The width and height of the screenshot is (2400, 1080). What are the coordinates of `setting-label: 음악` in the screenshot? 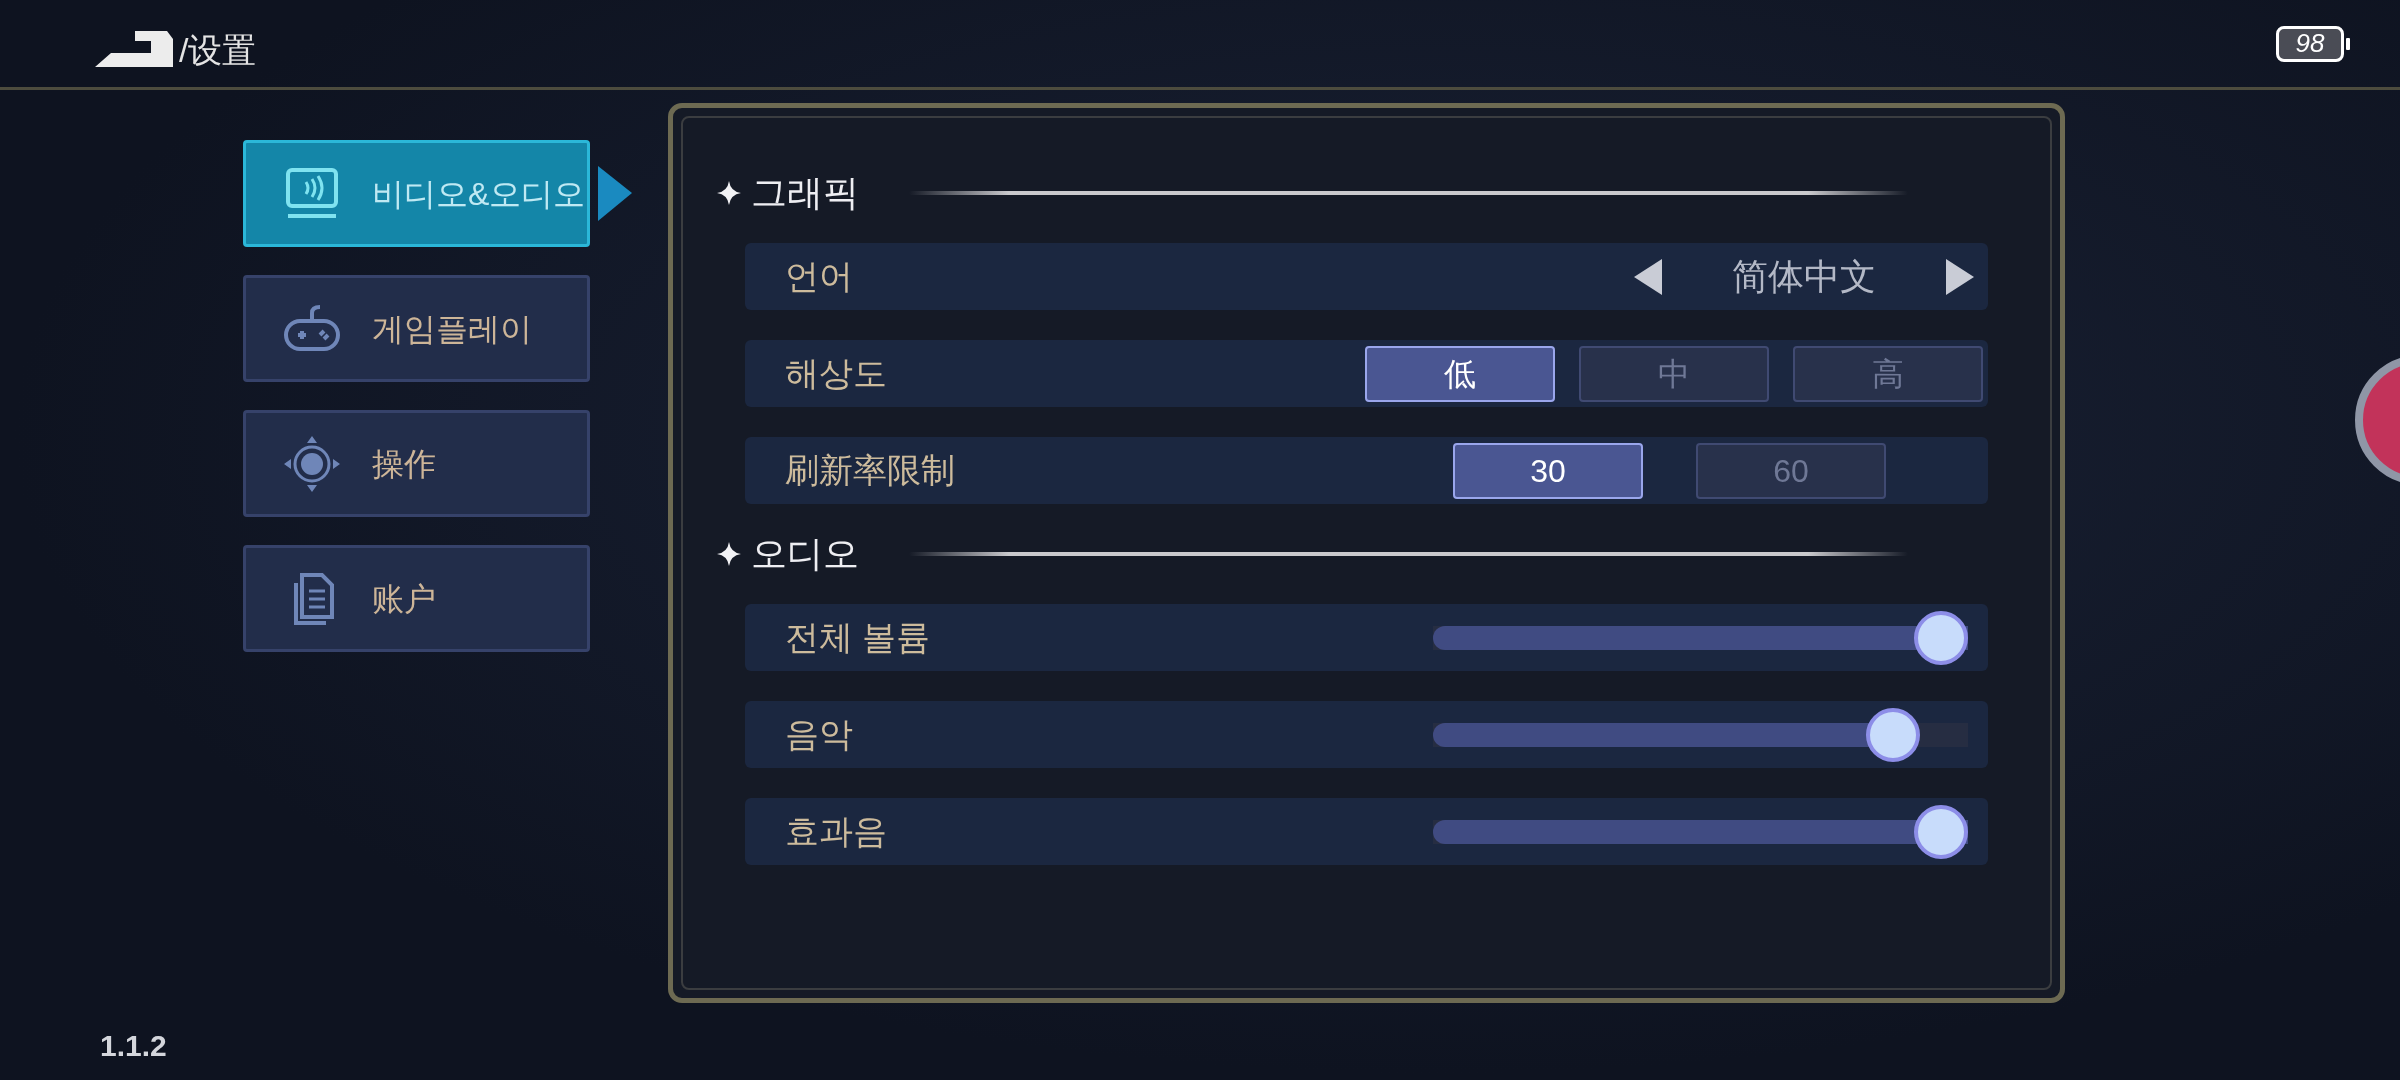 It's located at (819, 734).